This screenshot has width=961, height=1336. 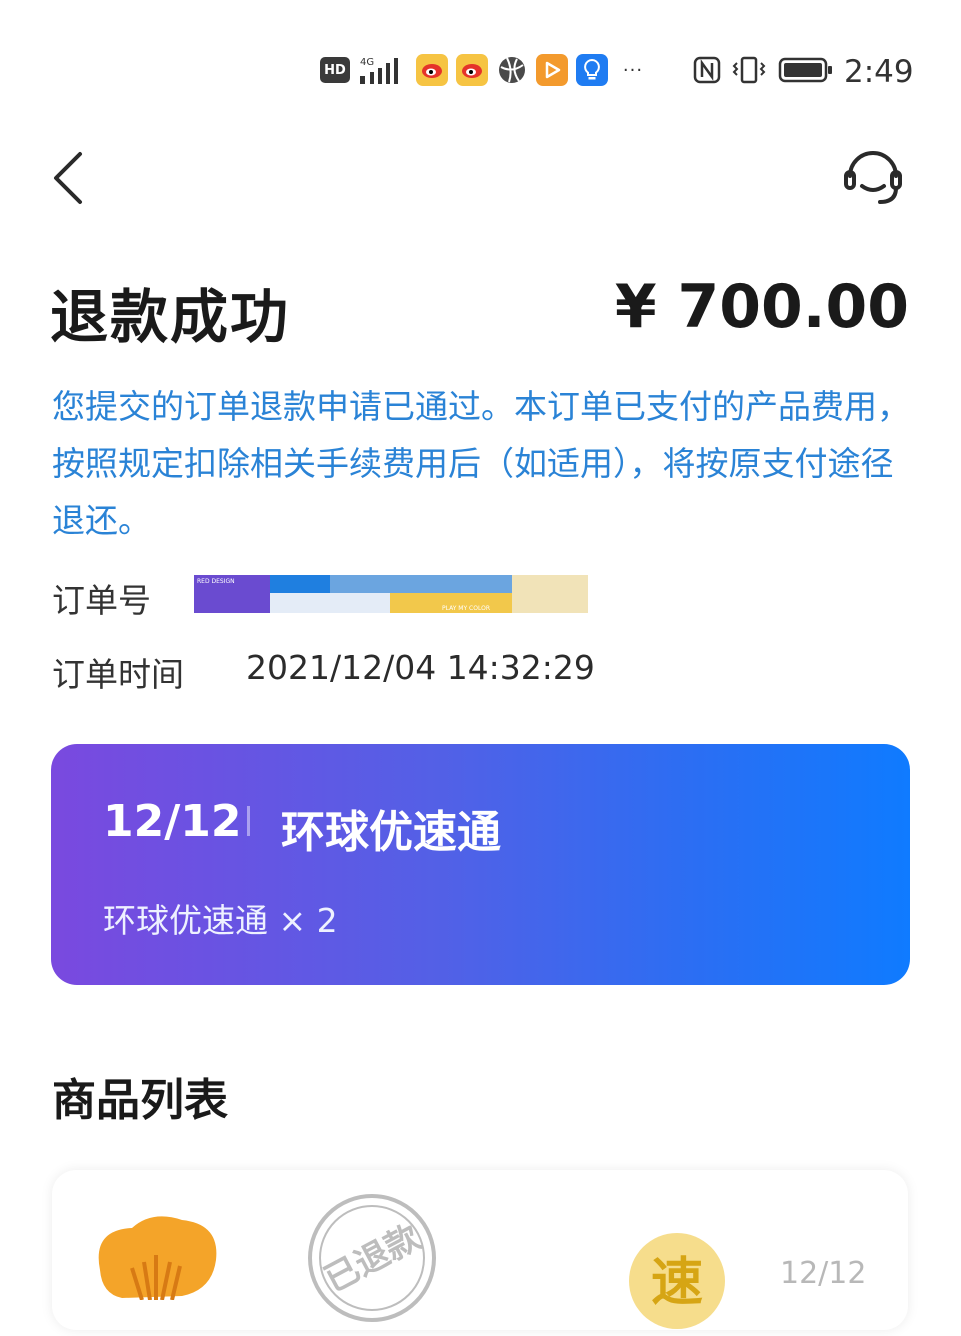 I want to click on nfc-icon, so click(x=707, y=70).